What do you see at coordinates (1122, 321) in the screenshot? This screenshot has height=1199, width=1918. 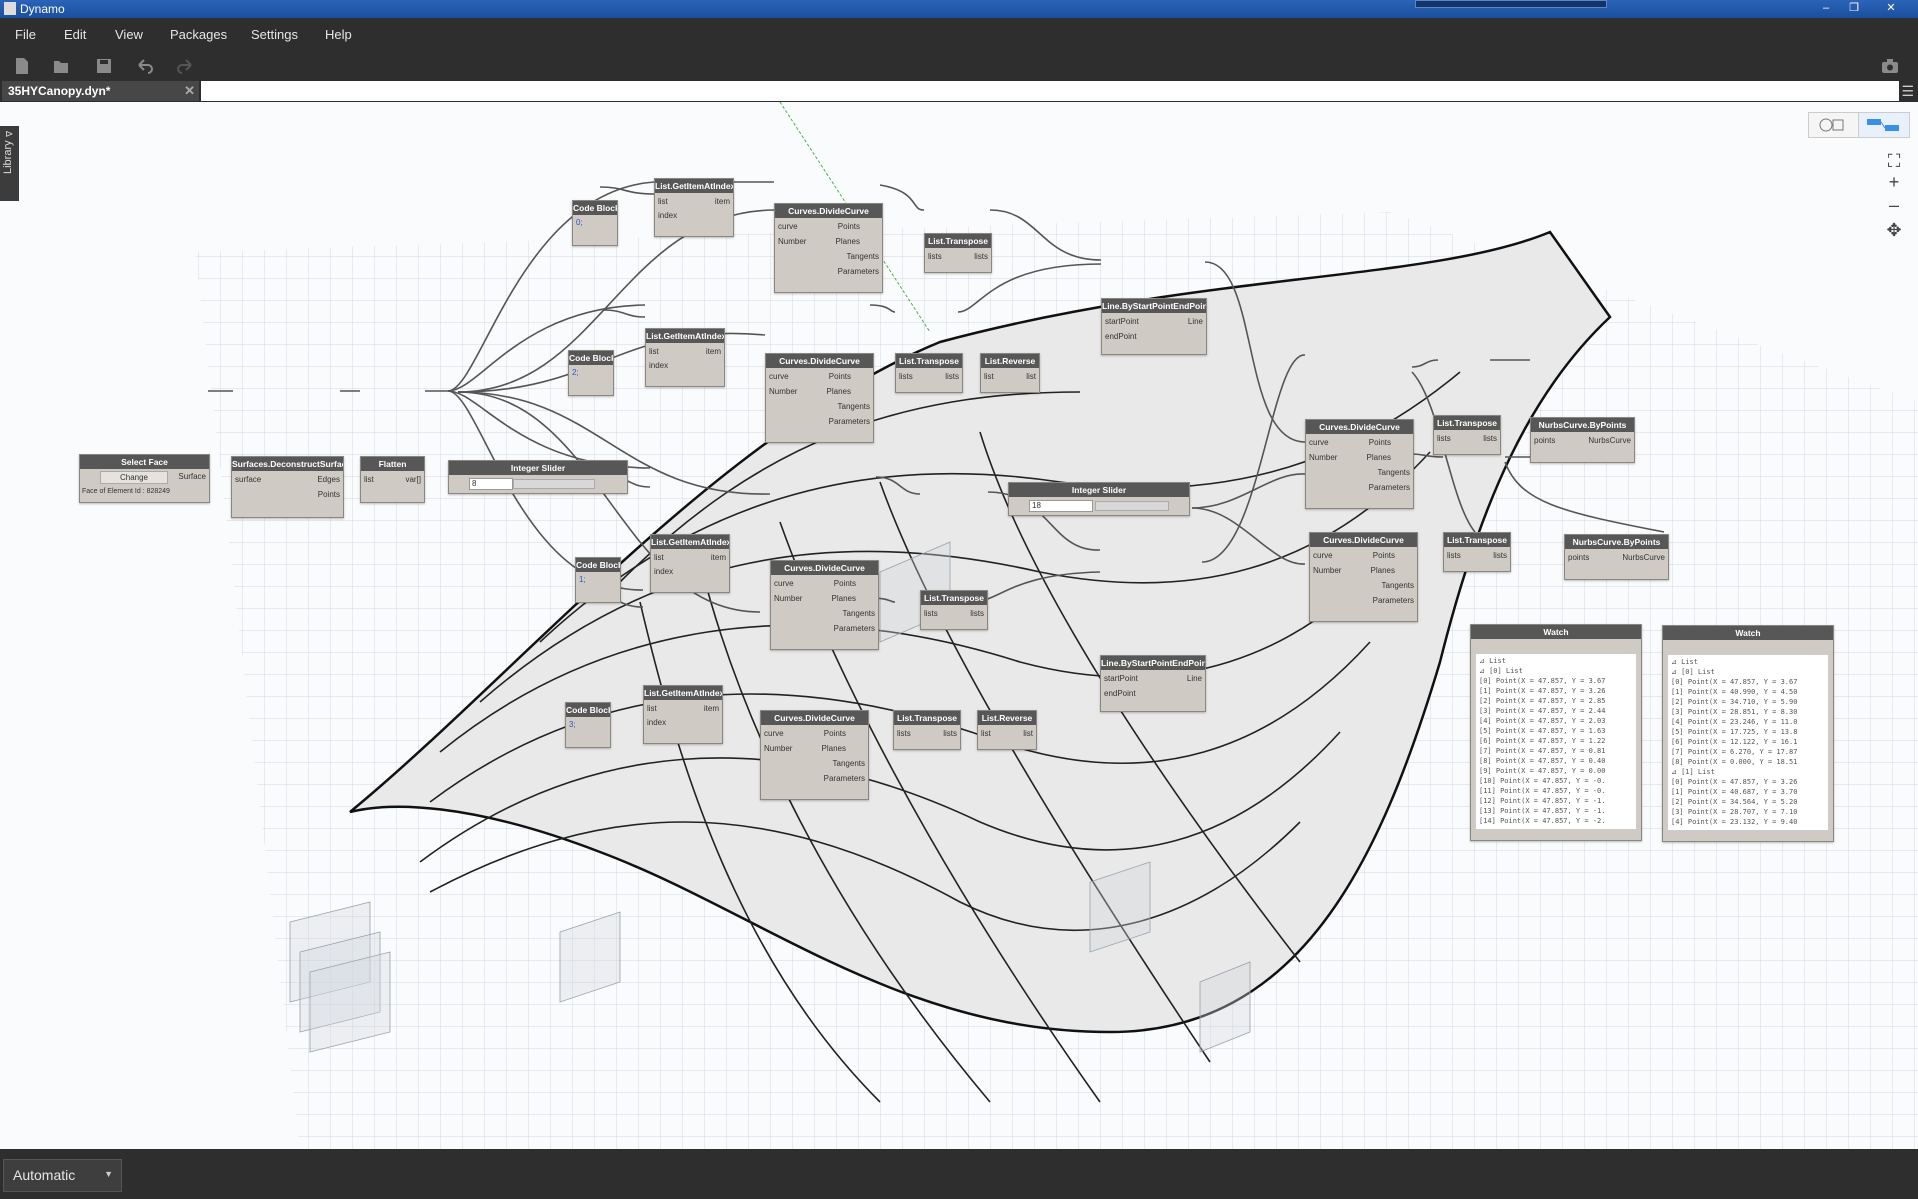 I see `input-port-label: startPoint` at bounding box center [1122, 321].